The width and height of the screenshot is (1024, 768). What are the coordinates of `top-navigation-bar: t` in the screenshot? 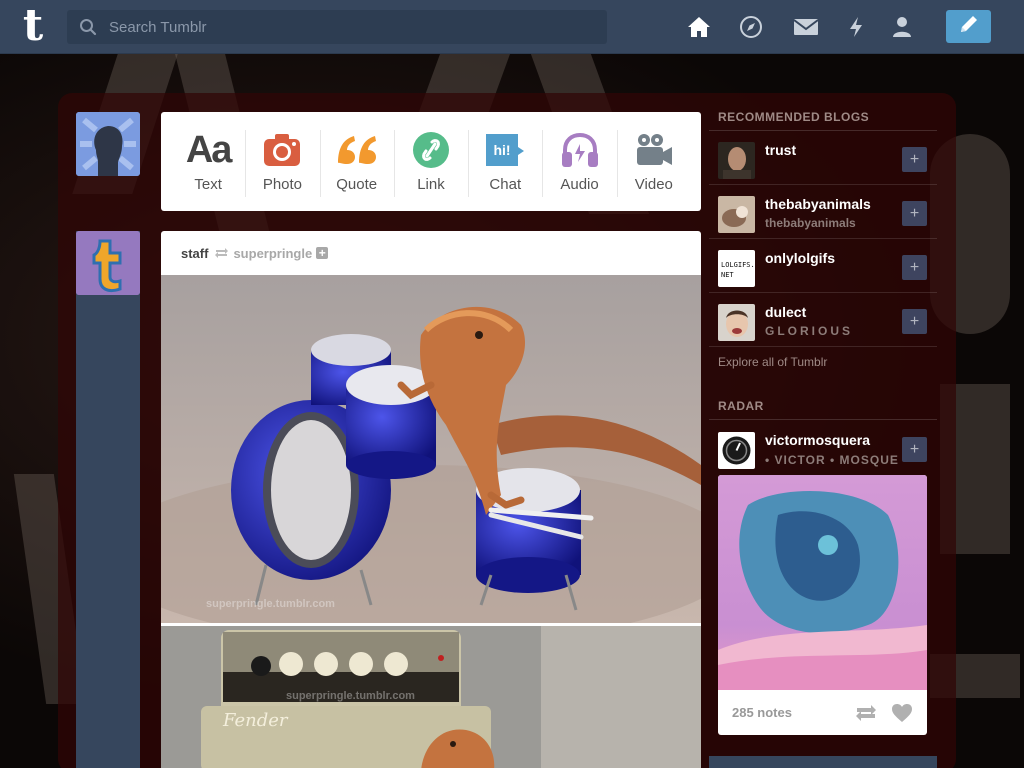 It's located at (512, 27).